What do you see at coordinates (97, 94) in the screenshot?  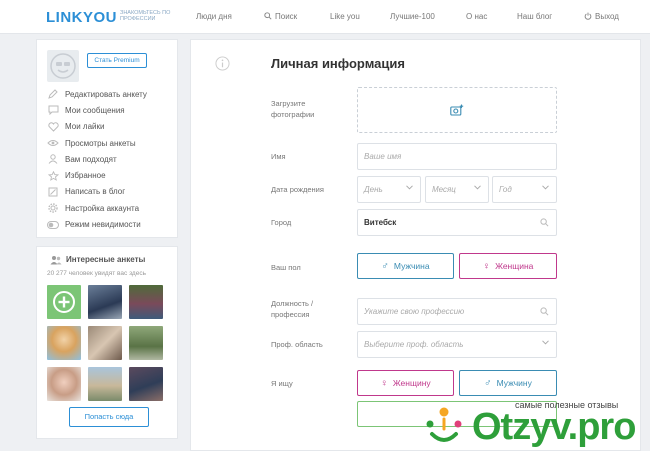 I see `menu-edit-profile: Редактировать анкету` at bounding box center [97, 94].